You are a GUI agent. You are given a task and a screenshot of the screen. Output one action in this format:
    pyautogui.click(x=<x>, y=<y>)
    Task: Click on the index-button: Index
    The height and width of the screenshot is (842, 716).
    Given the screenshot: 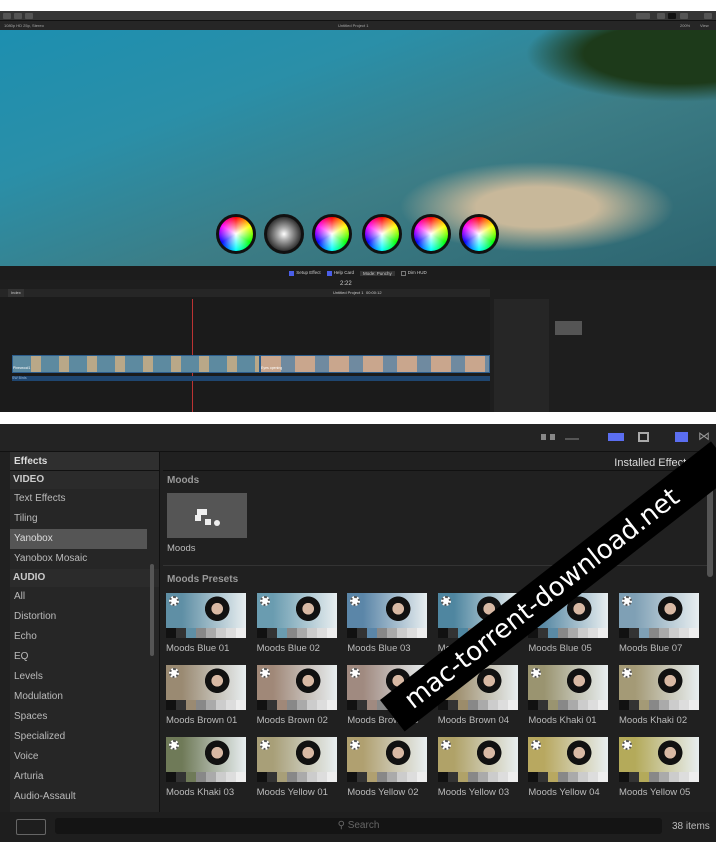 What is the action you would take?
    pyautogui.click(x=16, y=293)
    